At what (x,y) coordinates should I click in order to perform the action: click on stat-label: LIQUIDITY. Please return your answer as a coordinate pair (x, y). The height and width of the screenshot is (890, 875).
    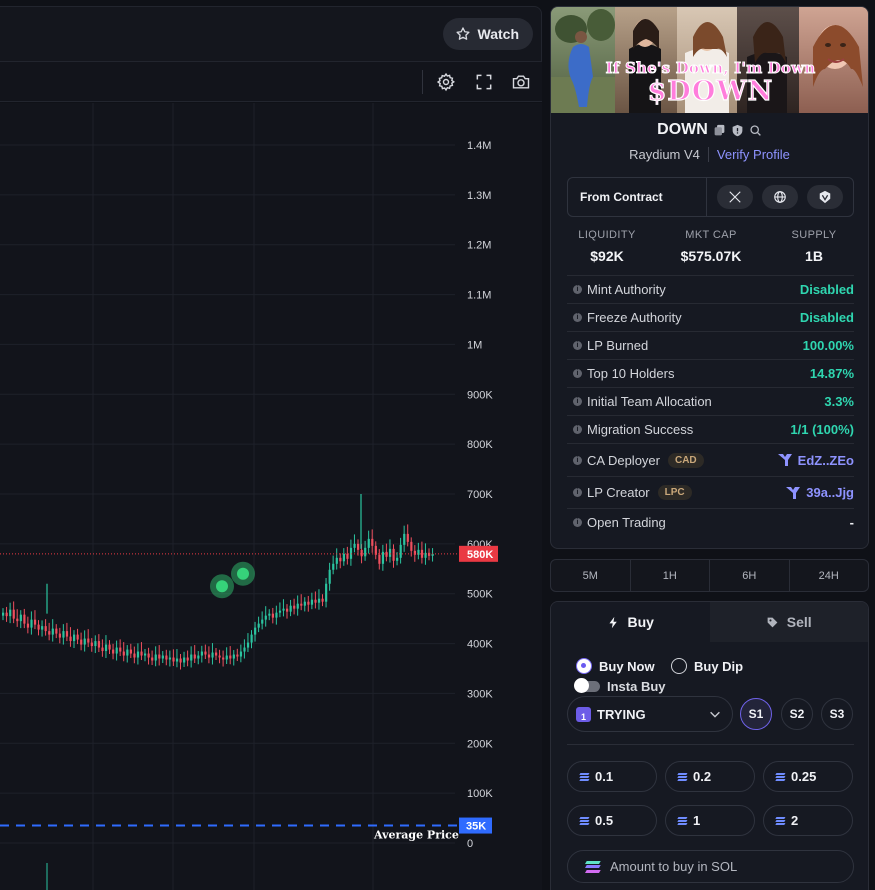
    Looking at the image, I should click on (607, 235).